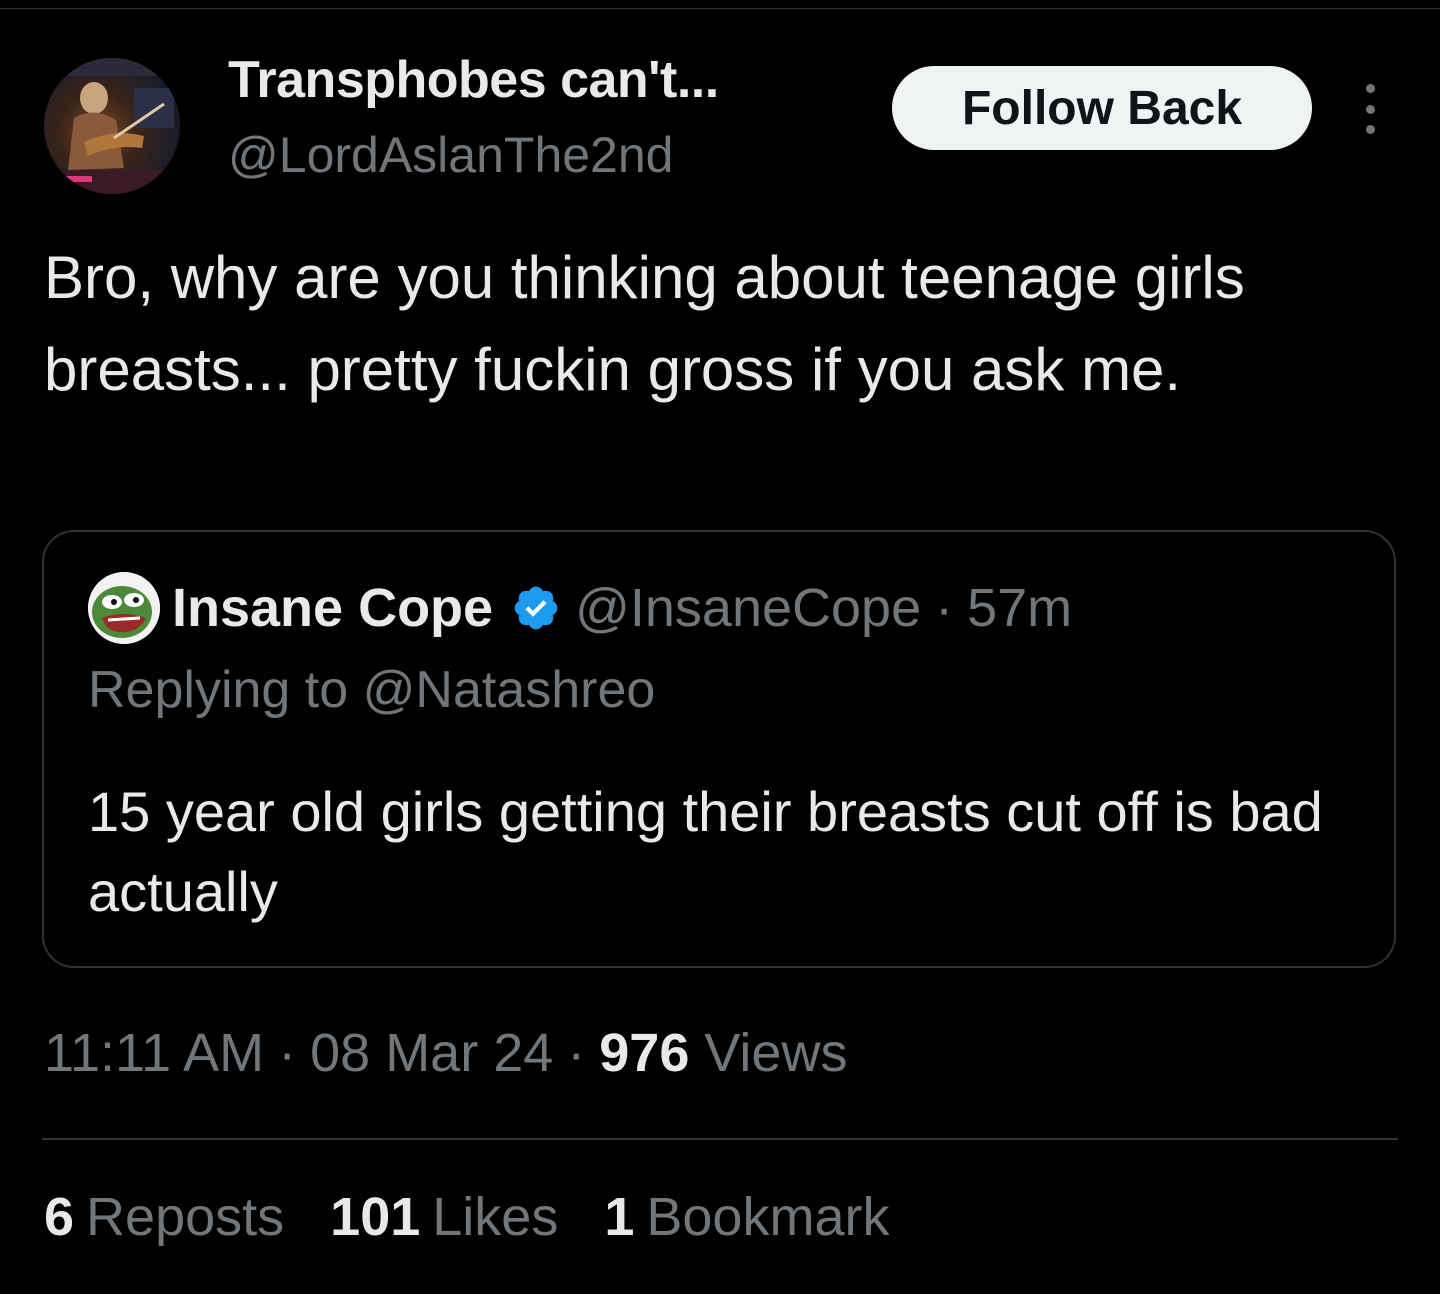  Describe the element at coordinates (371, 690) in the screenshot. I see `replying-to: Replying to @Natashreo` at that location.